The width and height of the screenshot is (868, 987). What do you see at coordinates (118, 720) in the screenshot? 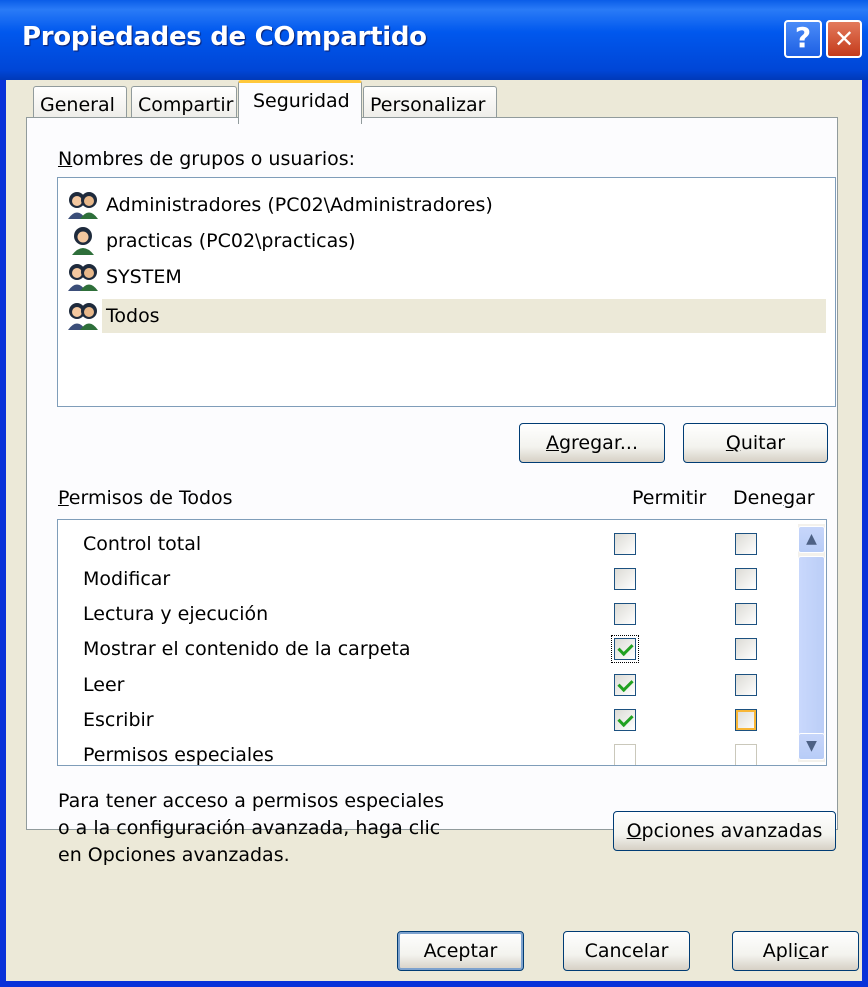
I see `permission-row-label: Escribir` at bounding box center [118, 720].